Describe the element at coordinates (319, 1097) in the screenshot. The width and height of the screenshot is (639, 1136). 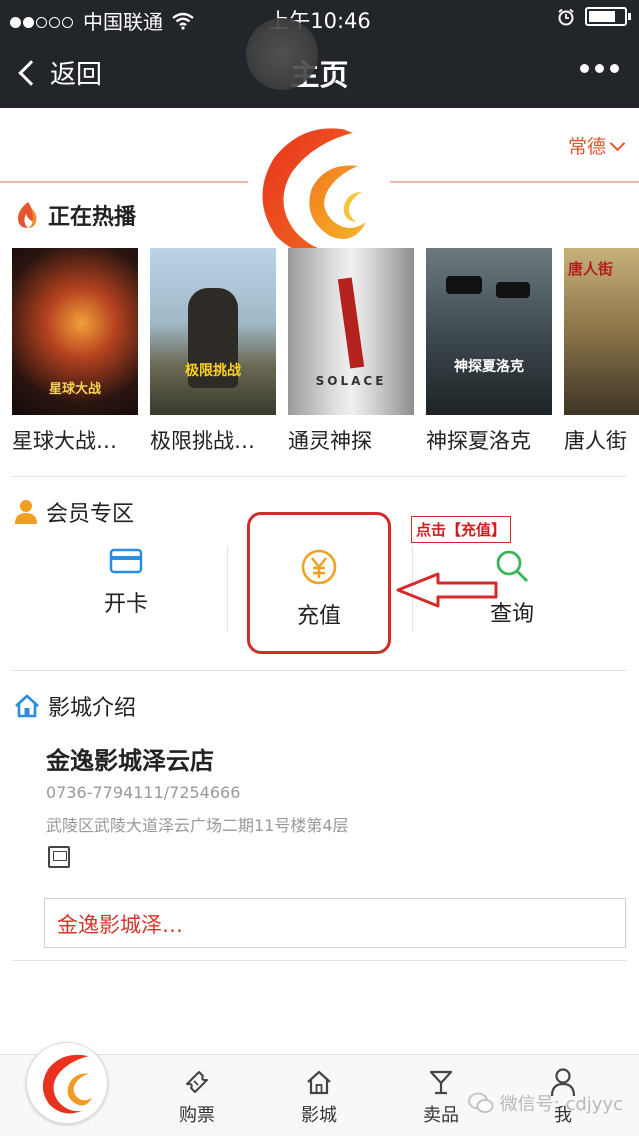
I see `tab-cinema: 影城` at that location.